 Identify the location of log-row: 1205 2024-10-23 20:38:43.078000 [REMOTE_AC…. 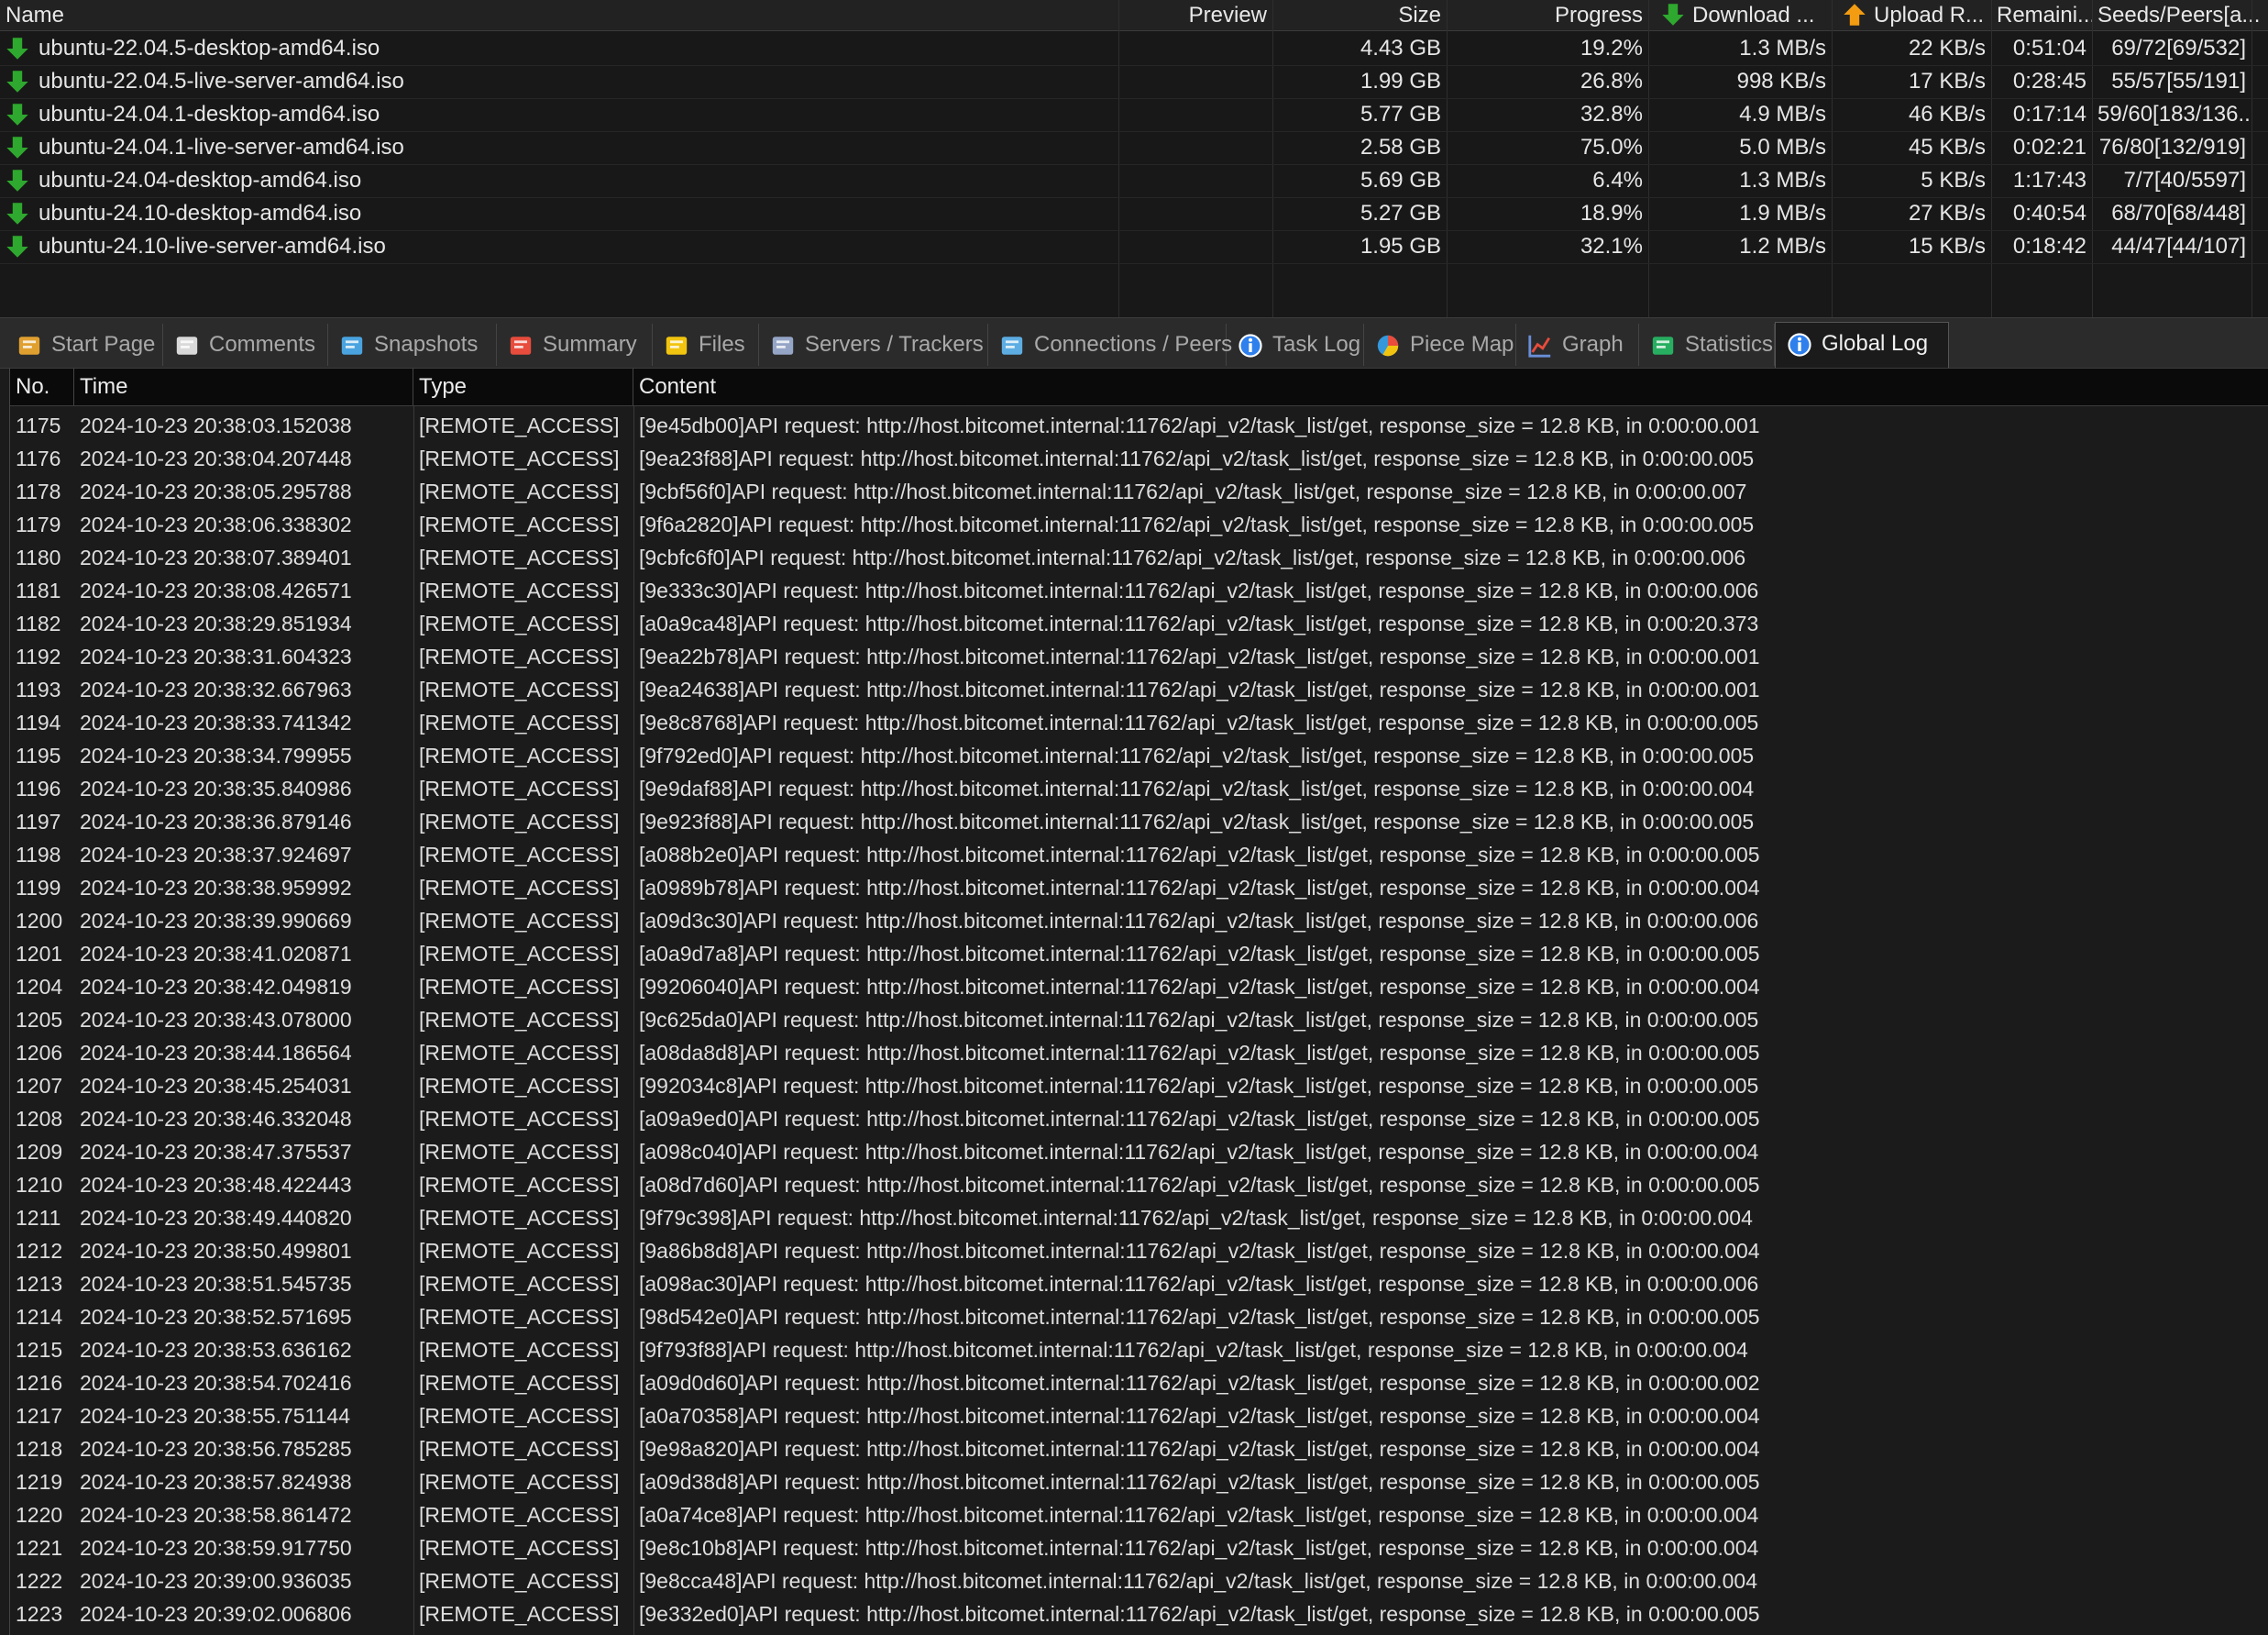
(1139, 1019).